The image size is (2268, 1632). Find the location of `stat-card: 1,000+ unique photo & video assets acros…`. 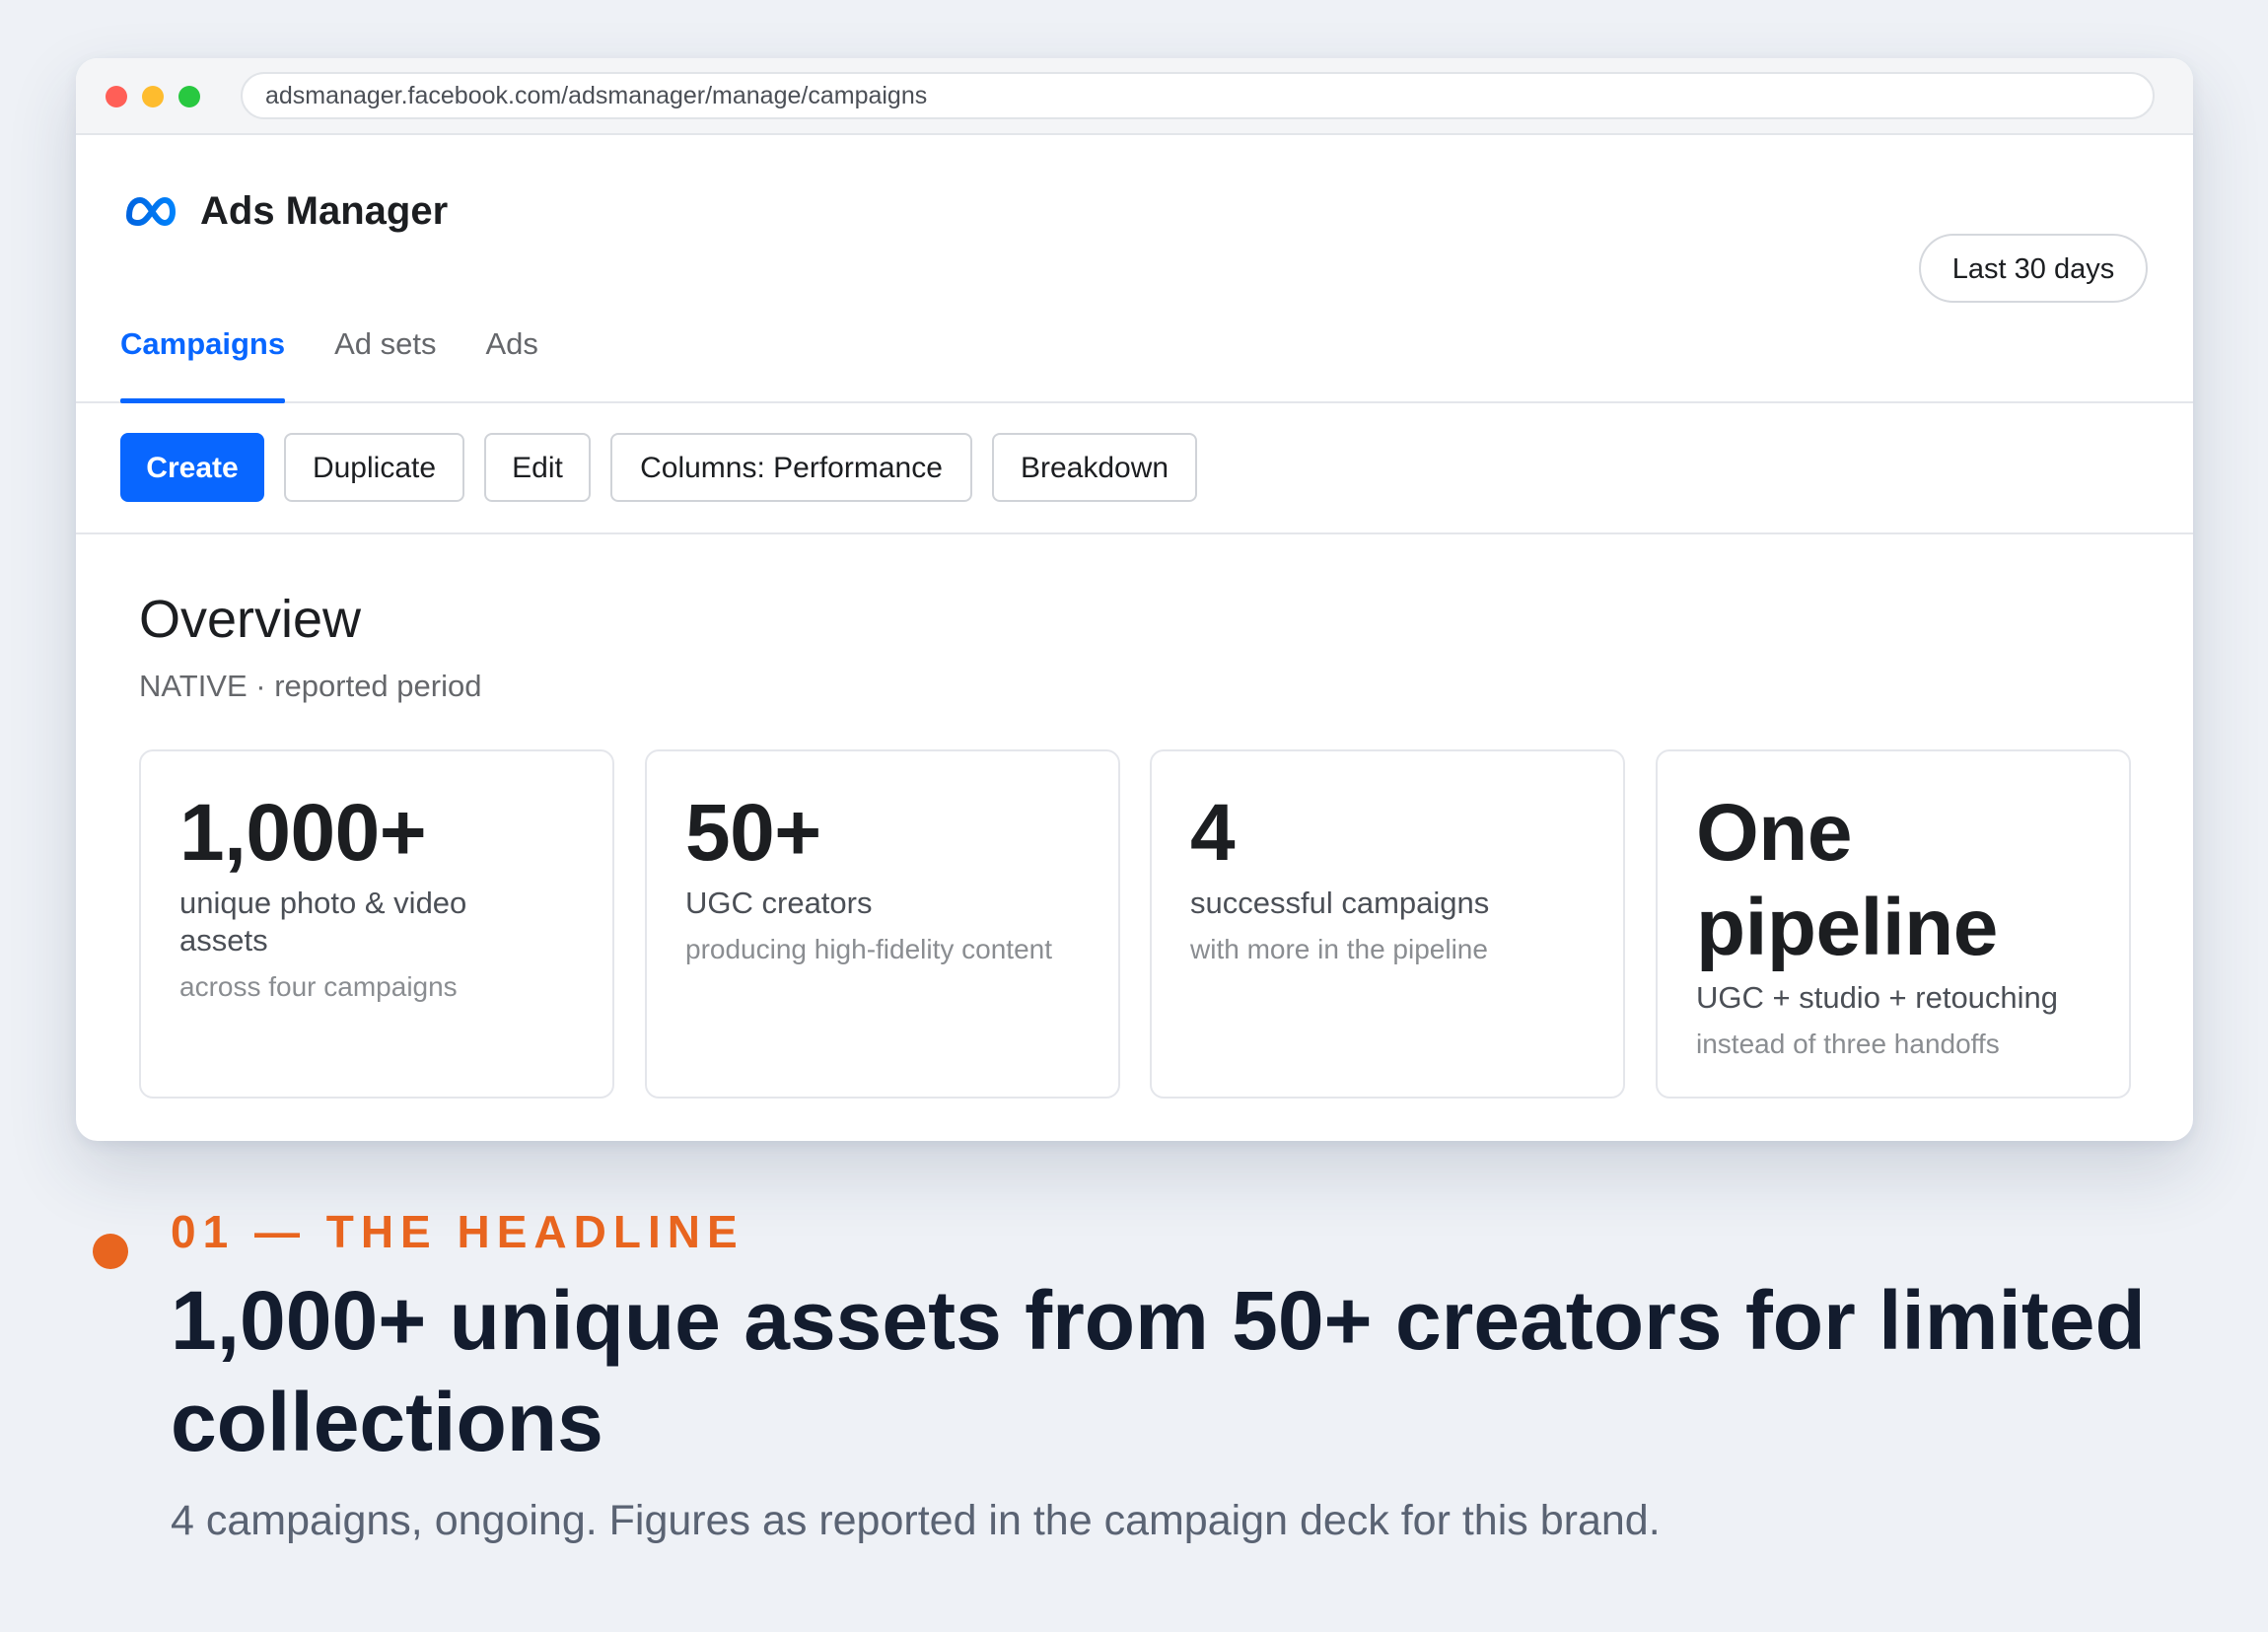

stat-card: 1,000+ unique photo & video assets acros… is located at coordinates (376, 924).